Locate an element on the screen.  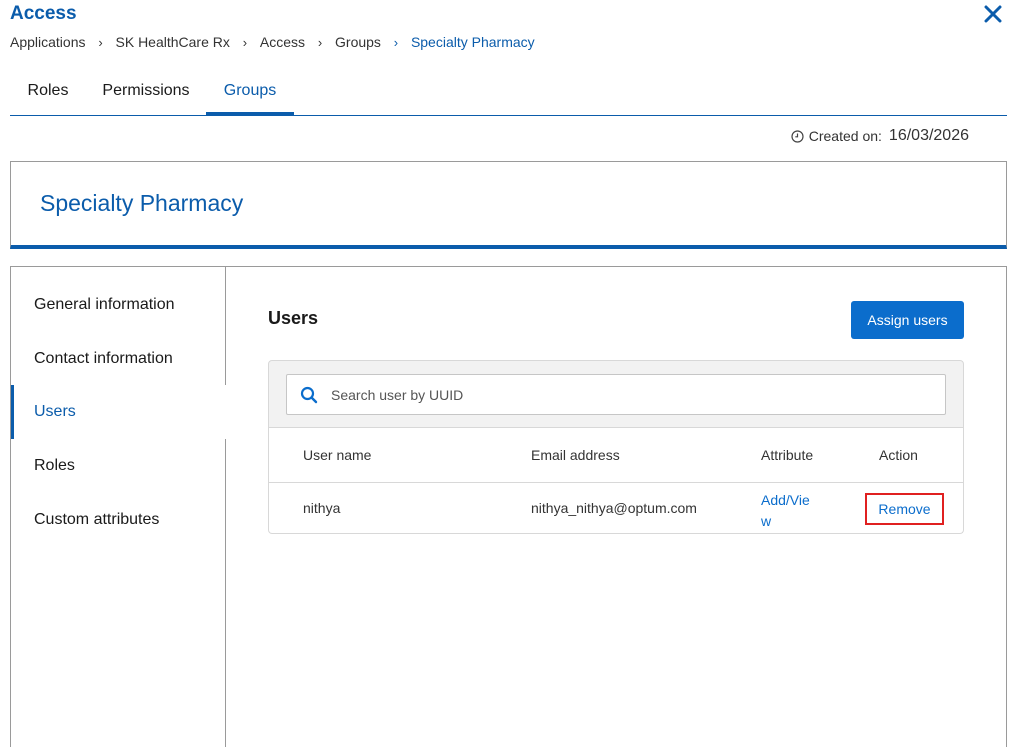
column-header-email: Email address is located at coordinates (575, 455).